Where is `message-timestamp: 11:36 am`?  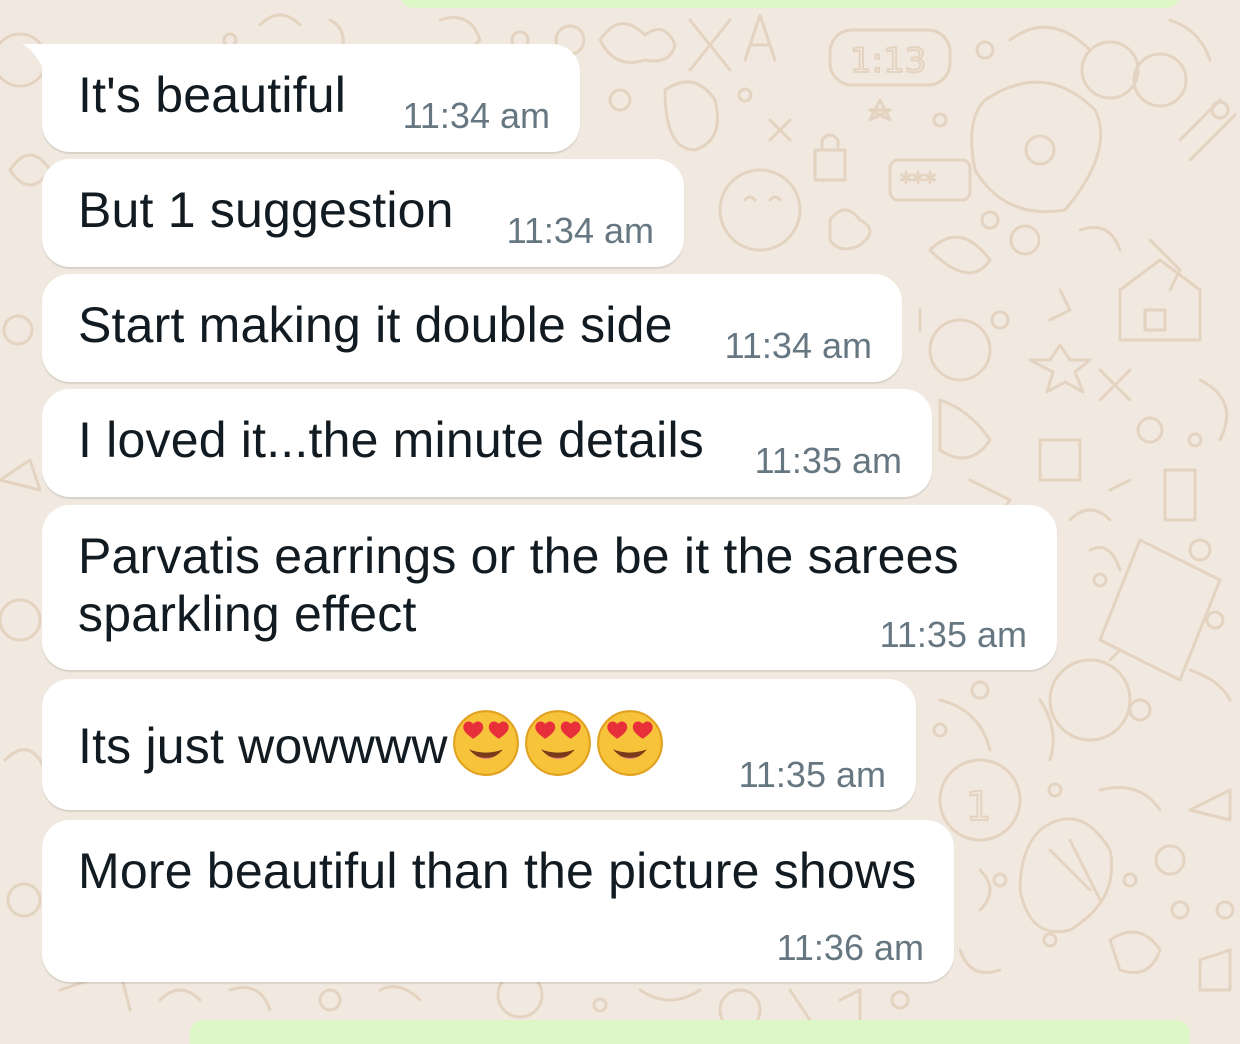
message-timestamp: 11:36 am is located at coordinates (850, 947).